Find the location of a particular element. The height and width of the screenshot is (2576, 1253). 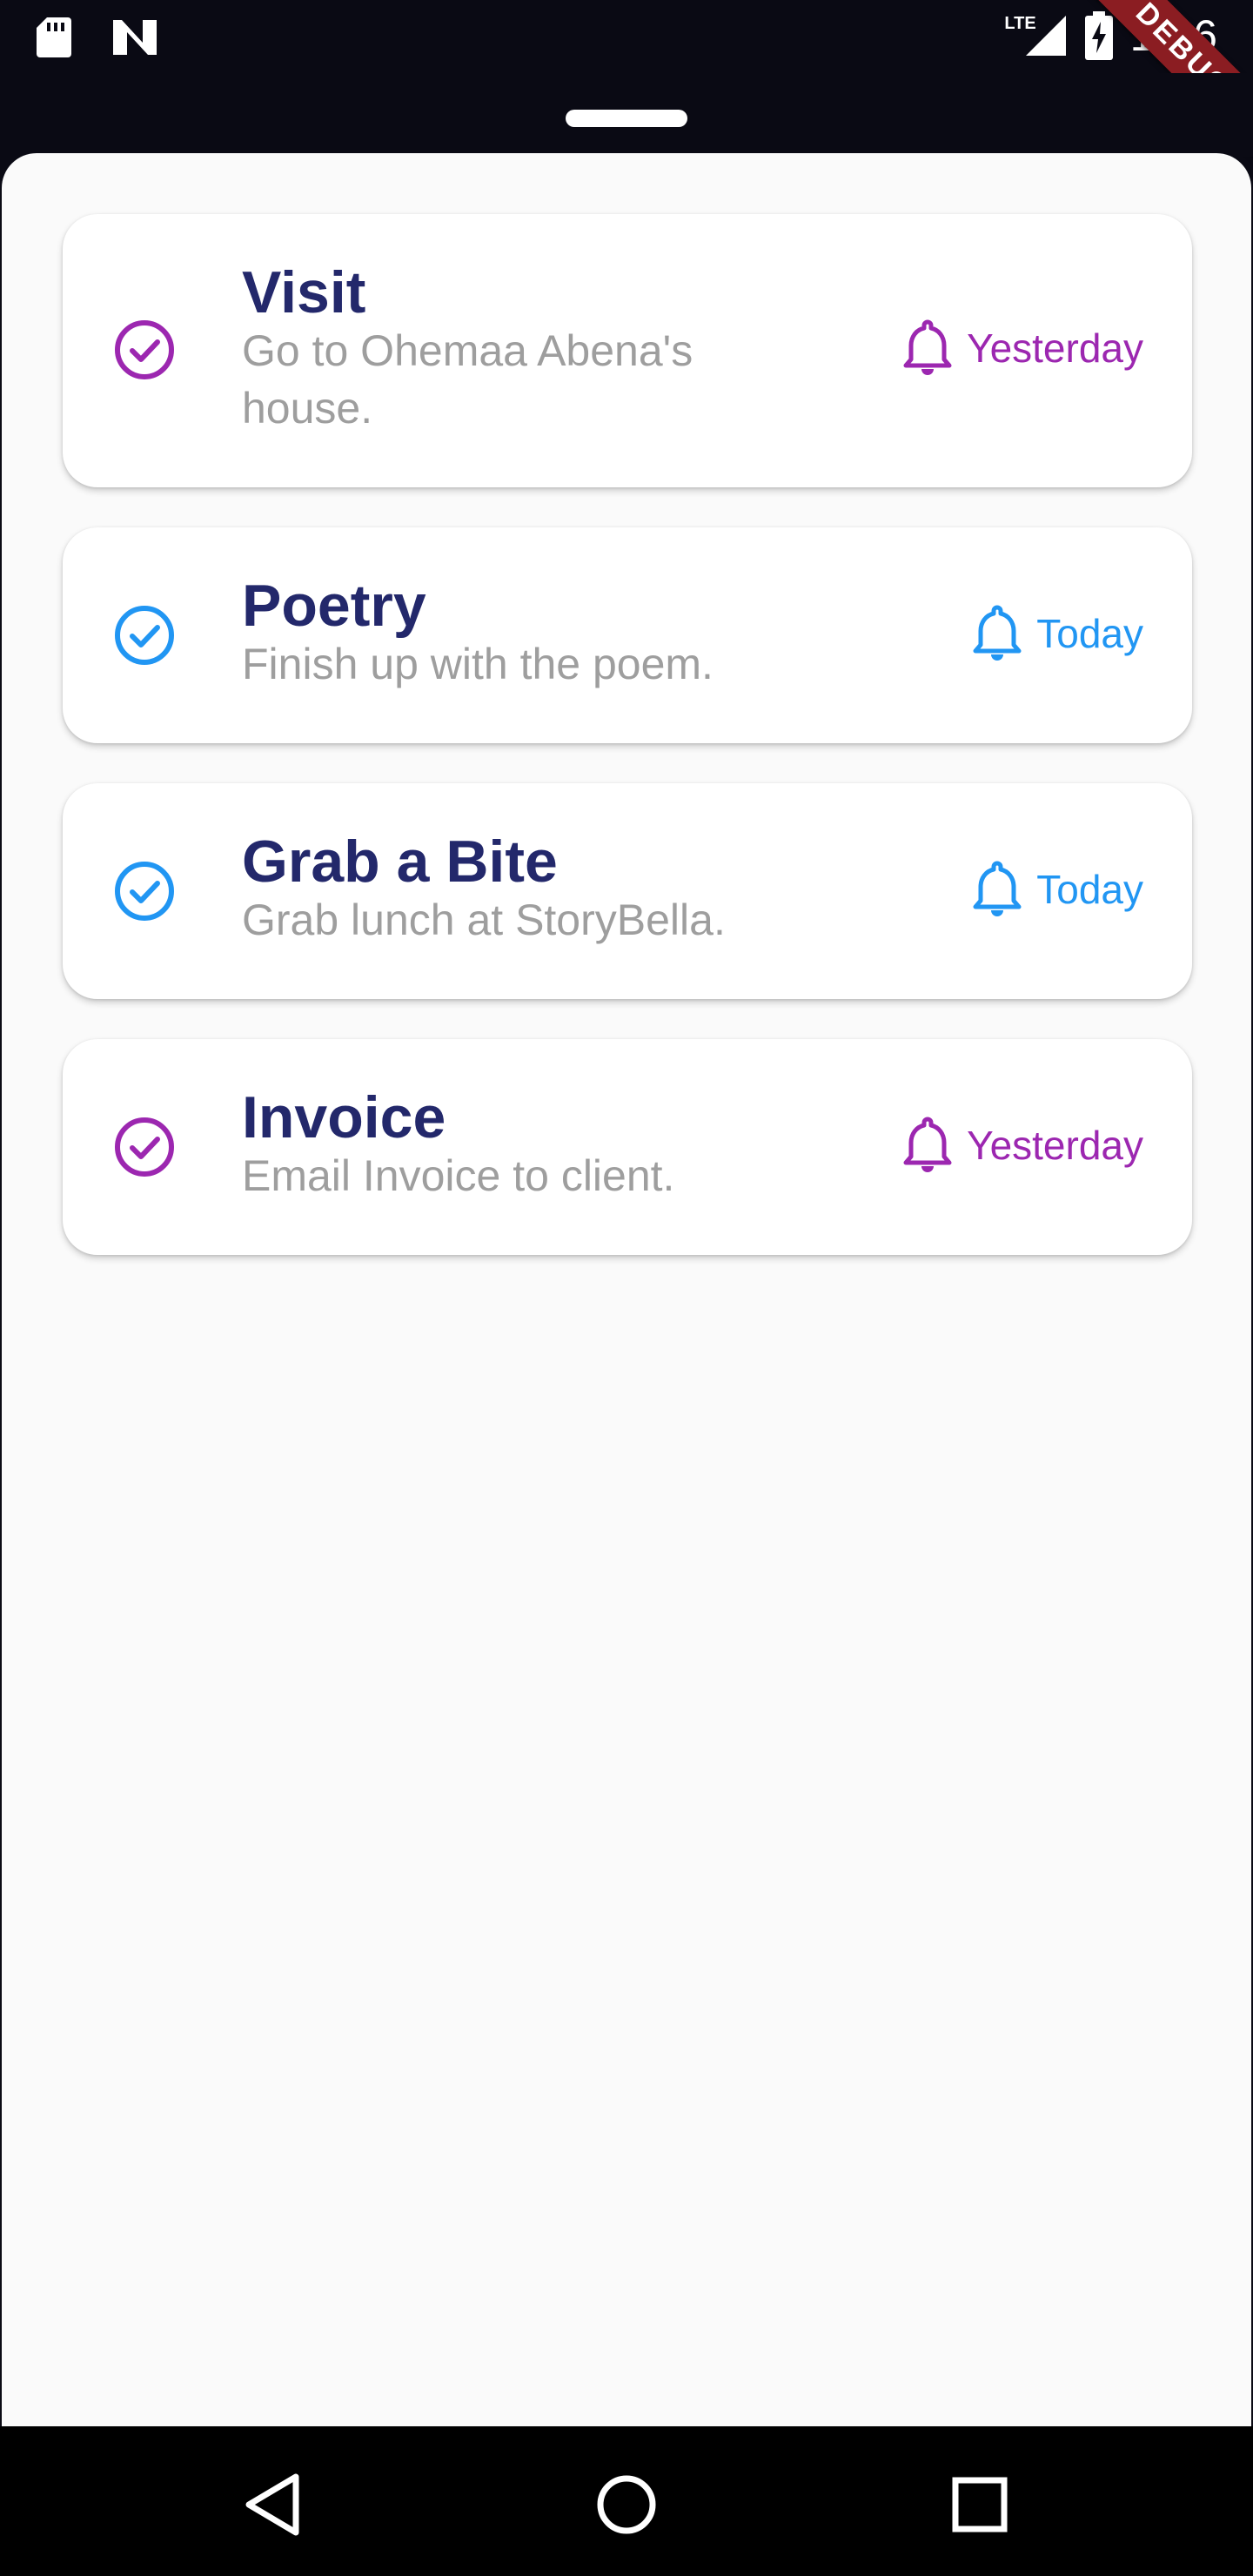

status-bar: LTE 1:26 DEBUG is located at coordinates (626, 92).